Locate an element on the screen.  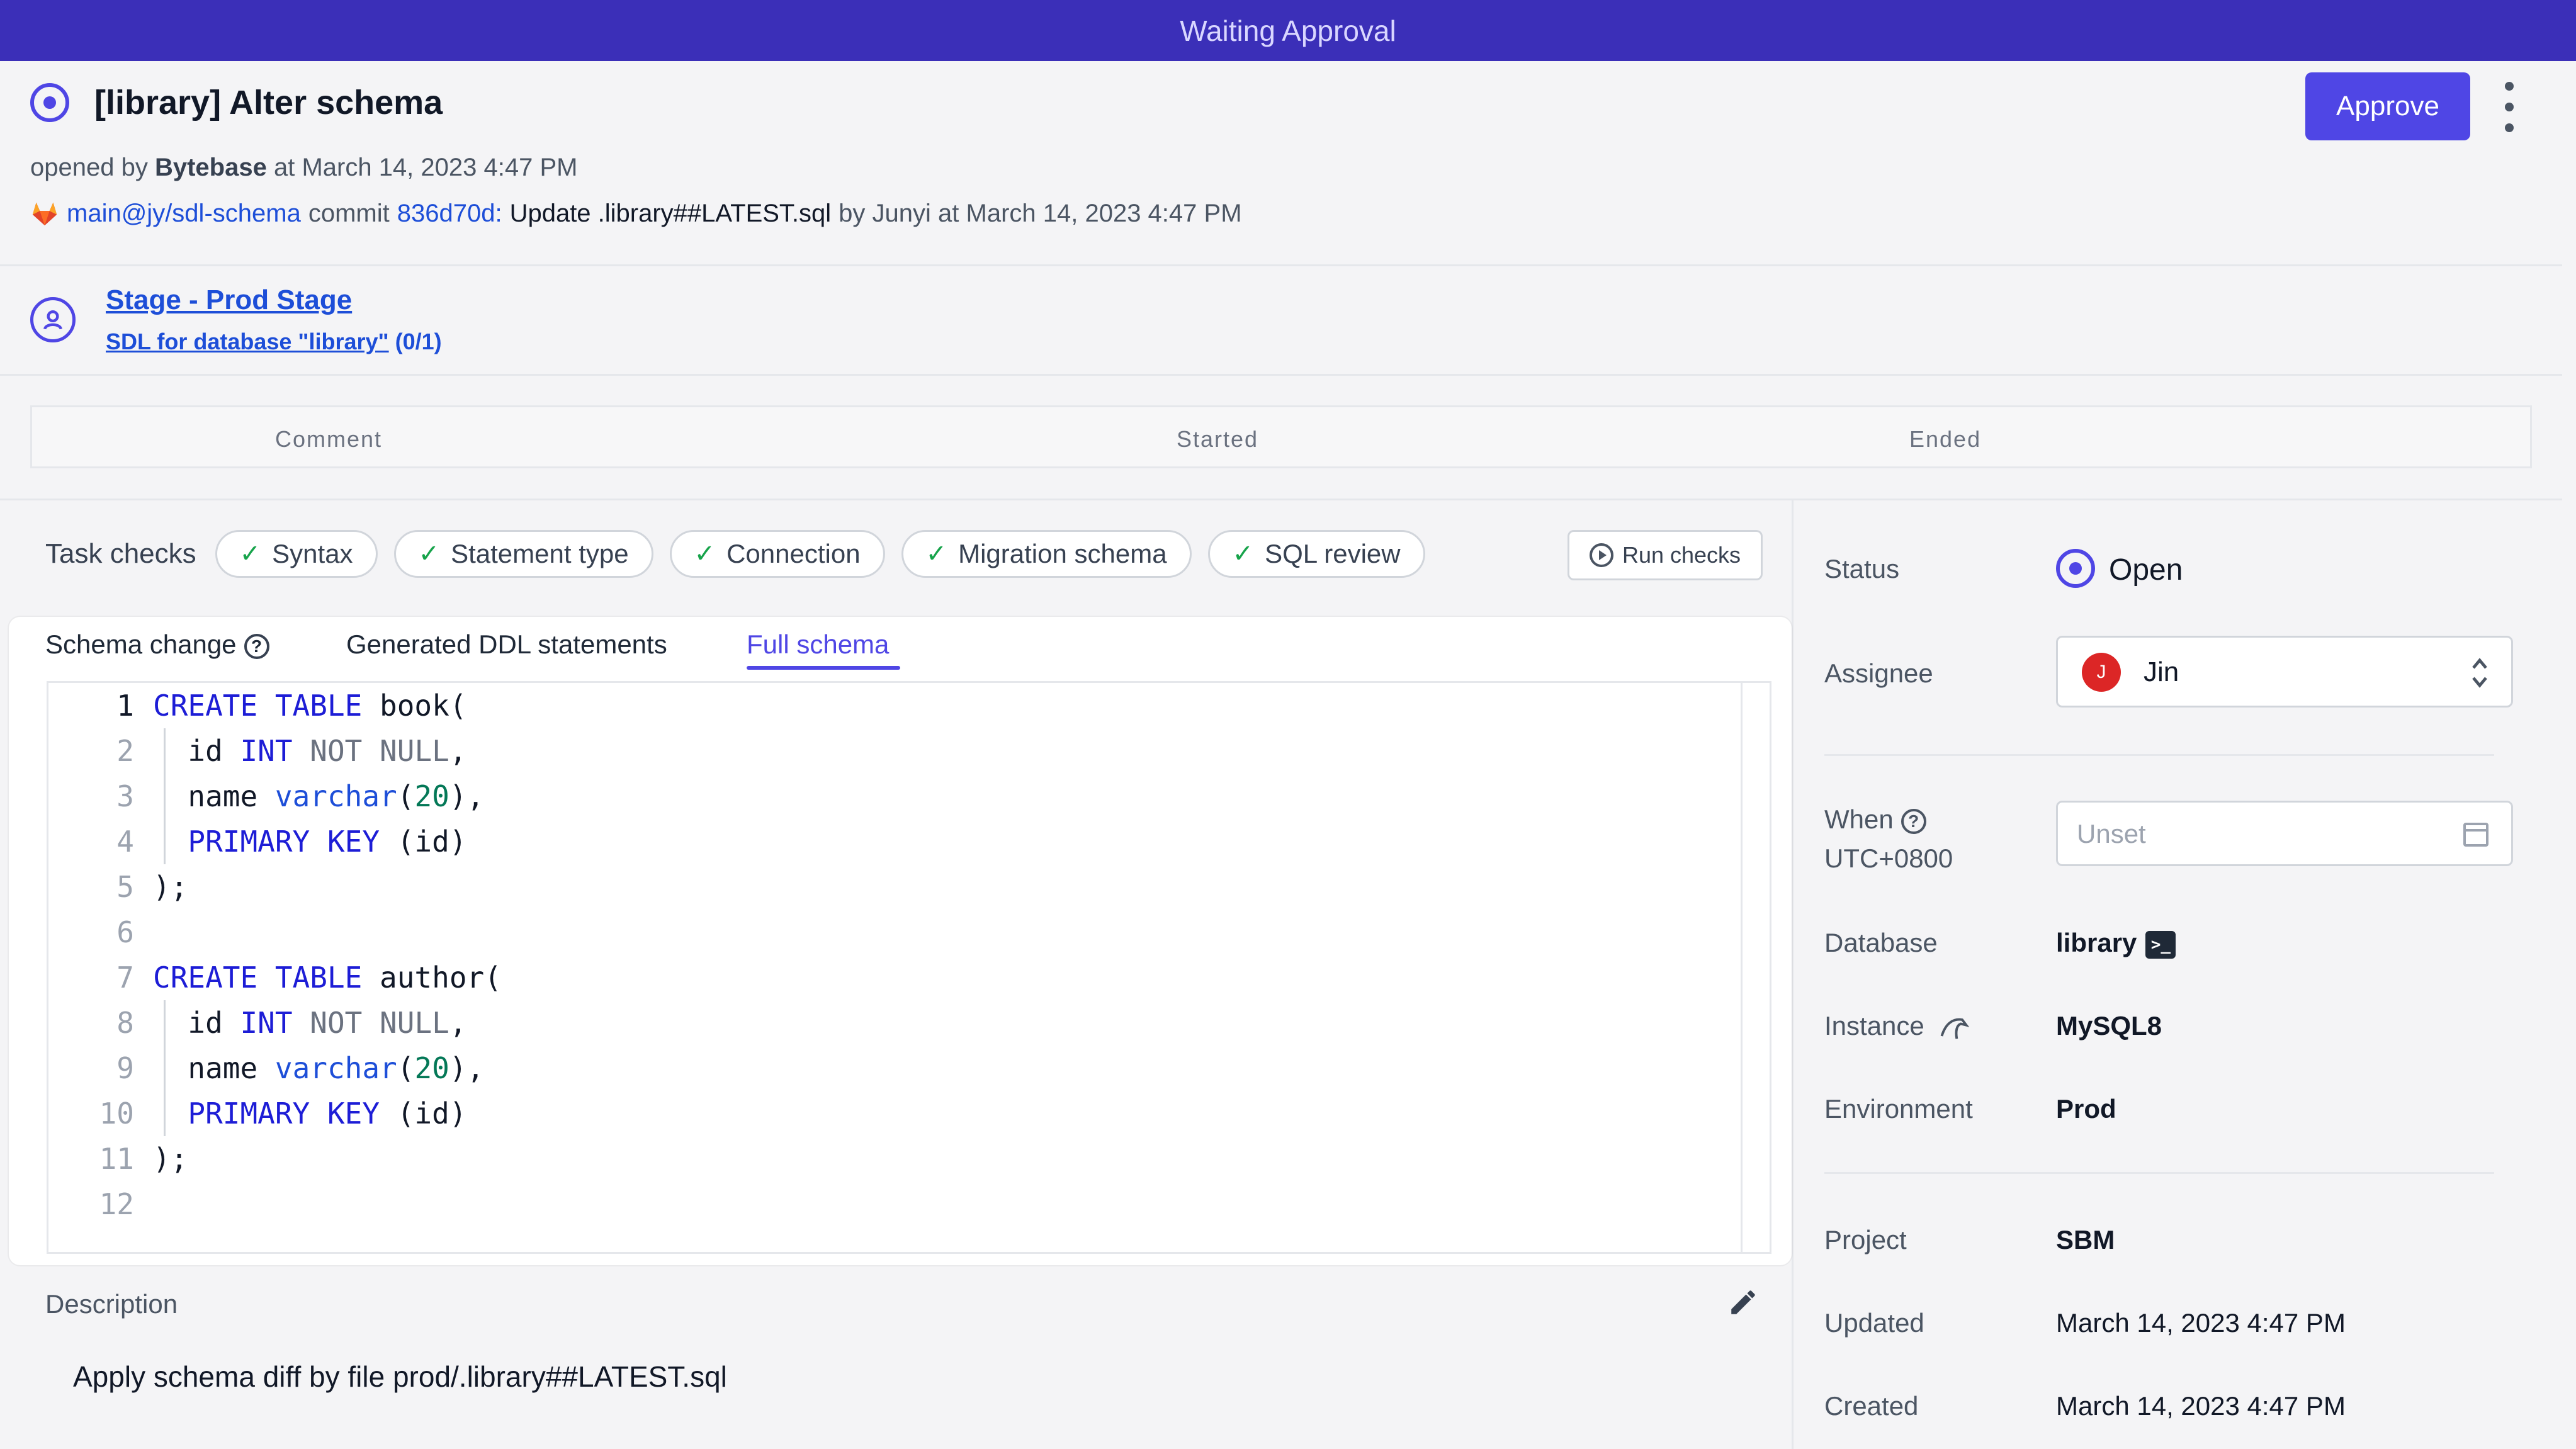
timeline-divider is located at coordinates (1281, 499).